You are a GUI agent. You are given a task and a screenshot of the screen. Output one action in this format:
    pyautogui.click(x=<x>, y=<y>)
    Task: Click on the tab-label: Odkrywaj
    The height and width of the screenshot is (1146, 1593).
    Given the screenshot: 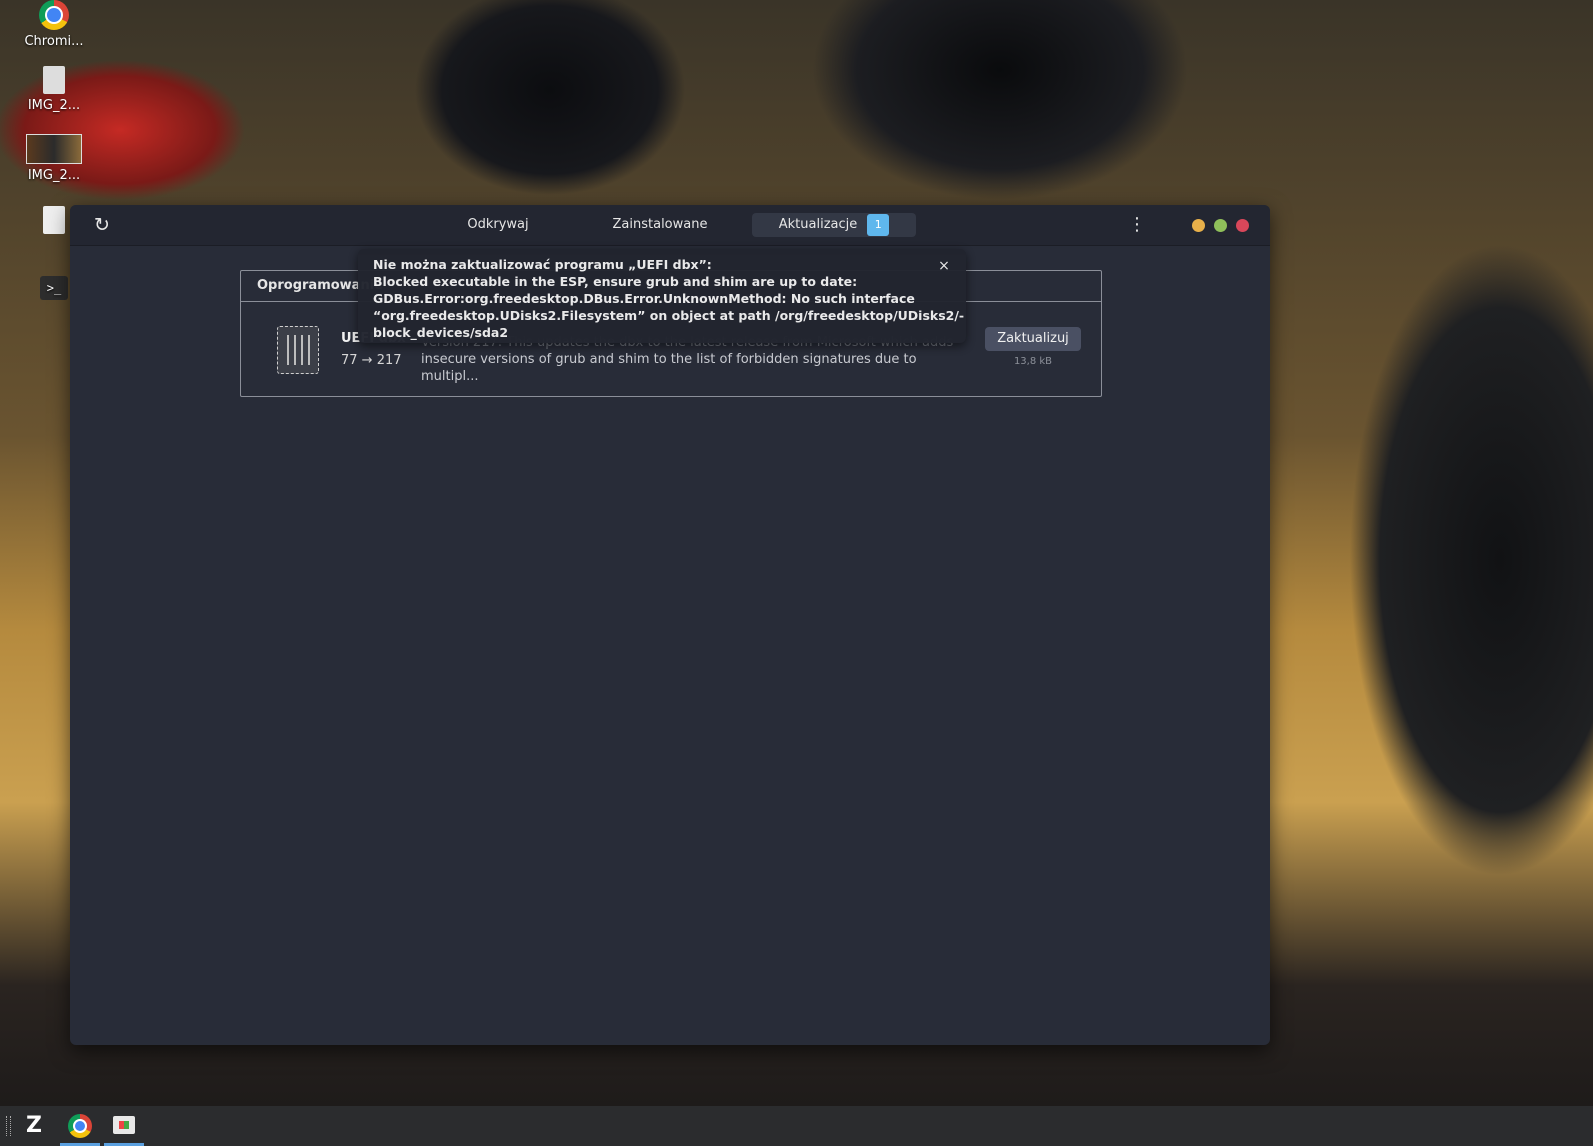 What is the action you would take?
    pyautogui.click(x=498, y=224)
    